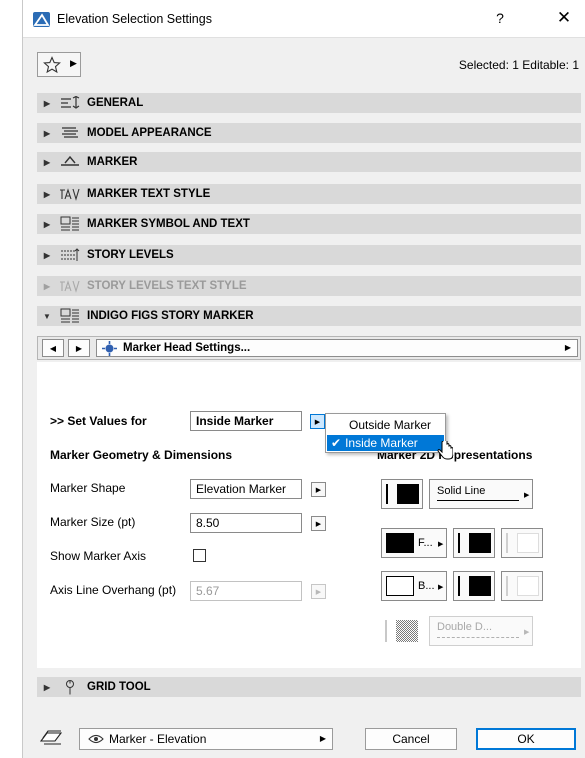 This screenshot has width=585, height=758. What do you see at coordinates (309, 133) in the screenshot?
I see `panel-model-appearance: ▶ MODEL APPEARANCE` at bounding box center [309, 133].